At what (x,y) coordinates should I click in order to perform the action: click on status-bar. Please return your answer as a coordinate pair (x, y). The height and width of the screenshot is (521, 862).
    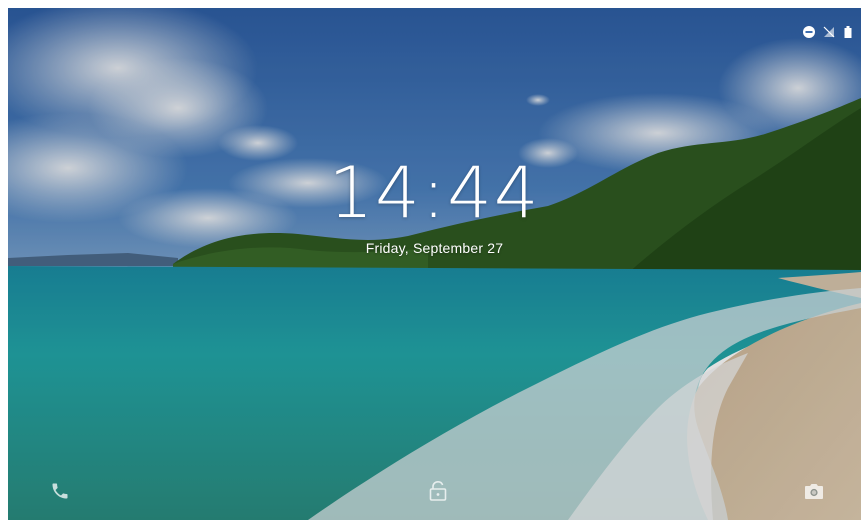
    Looking at the image, I should click on (828, 32).